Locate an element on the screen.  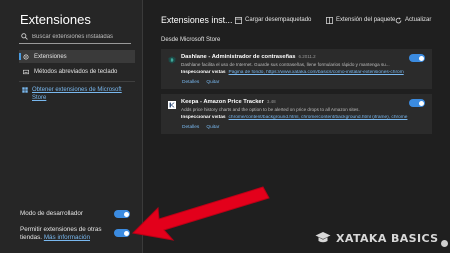
sidebar-item-extensions: Extensiones is located at coordinates (77, 56).